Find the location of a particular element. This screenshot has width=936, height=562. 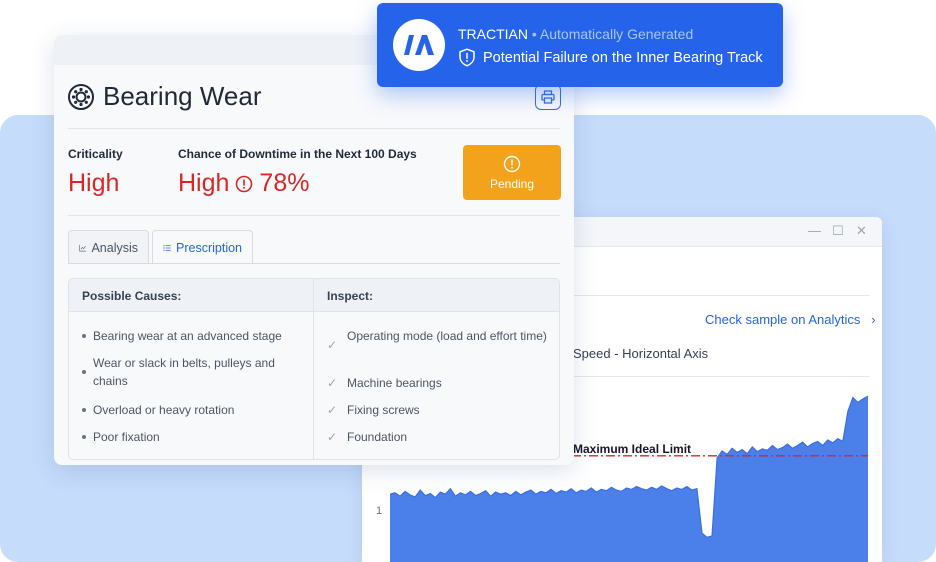

downtime-value: High 78% is located at coordinates (243, 183).